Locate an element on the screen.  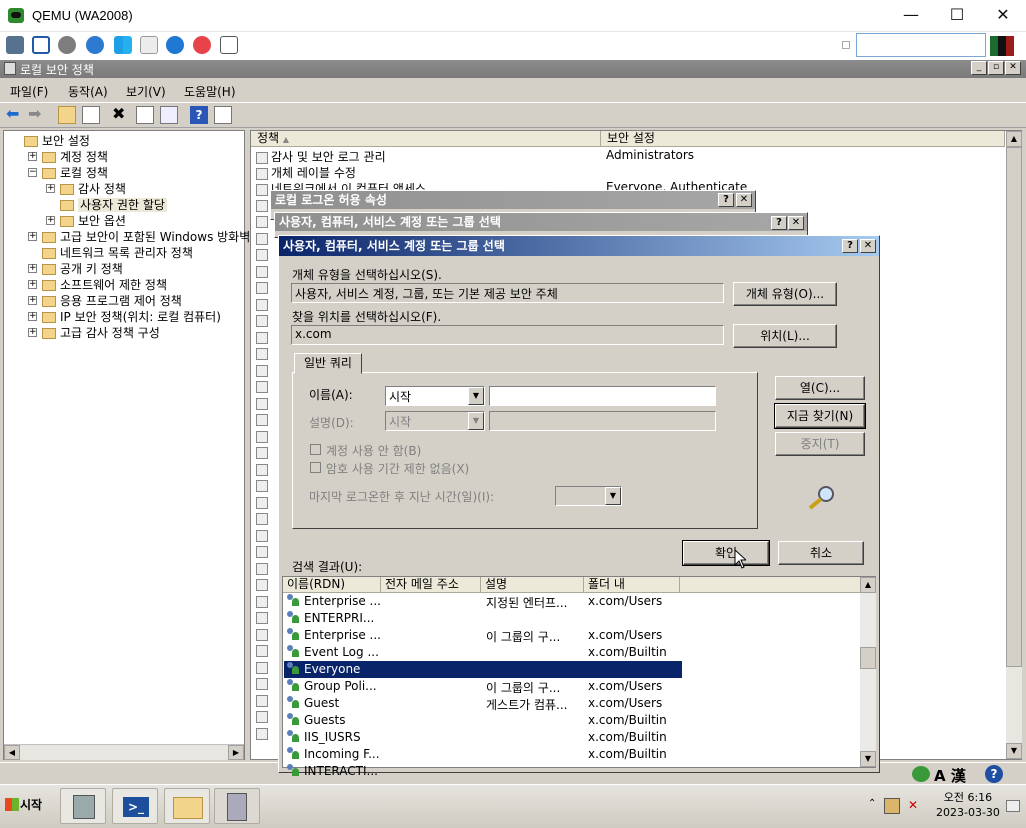
back1-help-button: ? is located at coordinates (726, 200).